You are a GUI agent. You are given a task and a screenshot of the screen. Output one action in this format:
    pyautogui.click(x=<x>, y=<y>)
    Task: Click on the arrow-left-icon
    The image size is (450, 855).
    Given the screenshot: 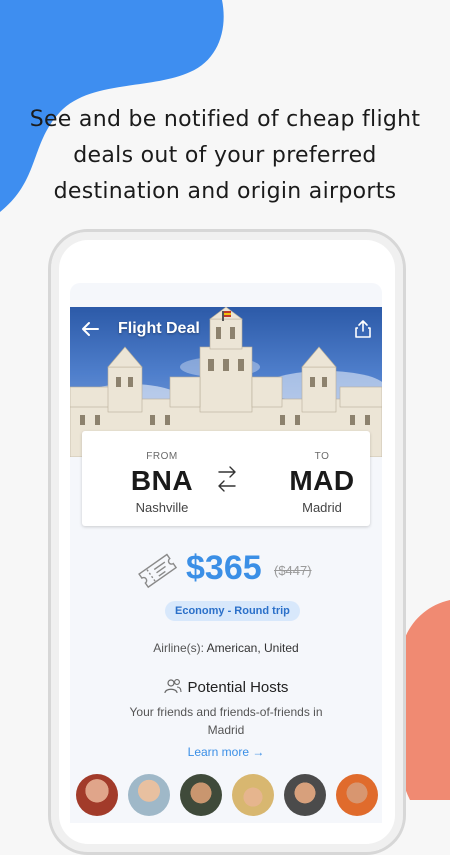 What is the action you would take?
    pyautogui.click(x=90, y=329)
    